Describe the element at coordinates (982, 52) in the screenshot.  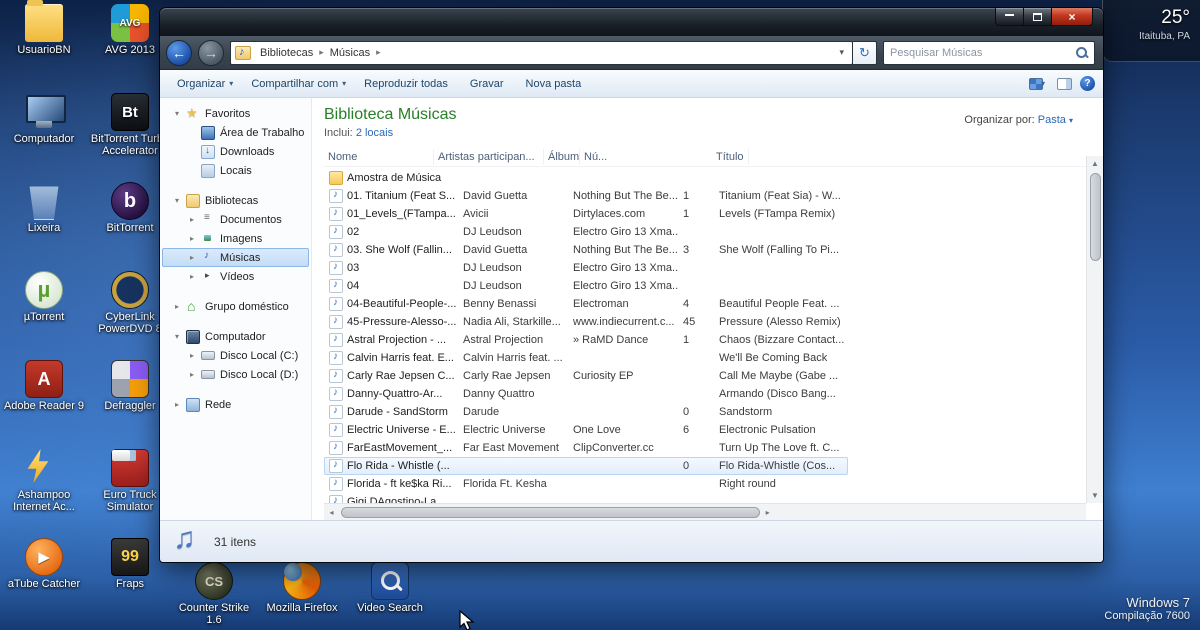
I see `search-input` at that location.